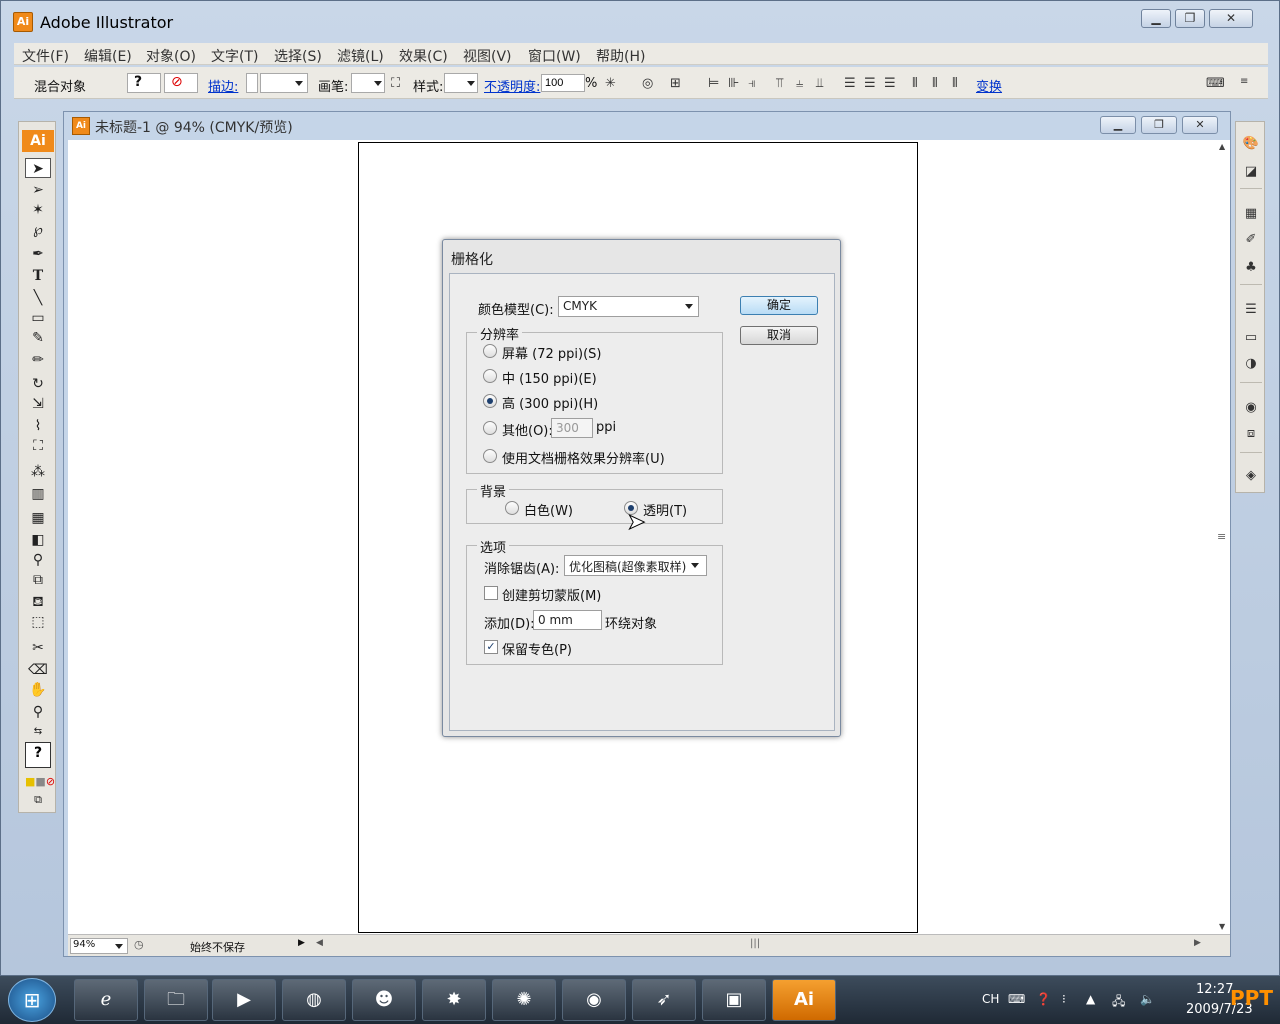 The width and height of the screenshot is (1280, 1024). What do you see at coordinates (1197, 943) in the screenshot?
I see `scroll-right-icon: ▶` at bounding box center [1197, 943].